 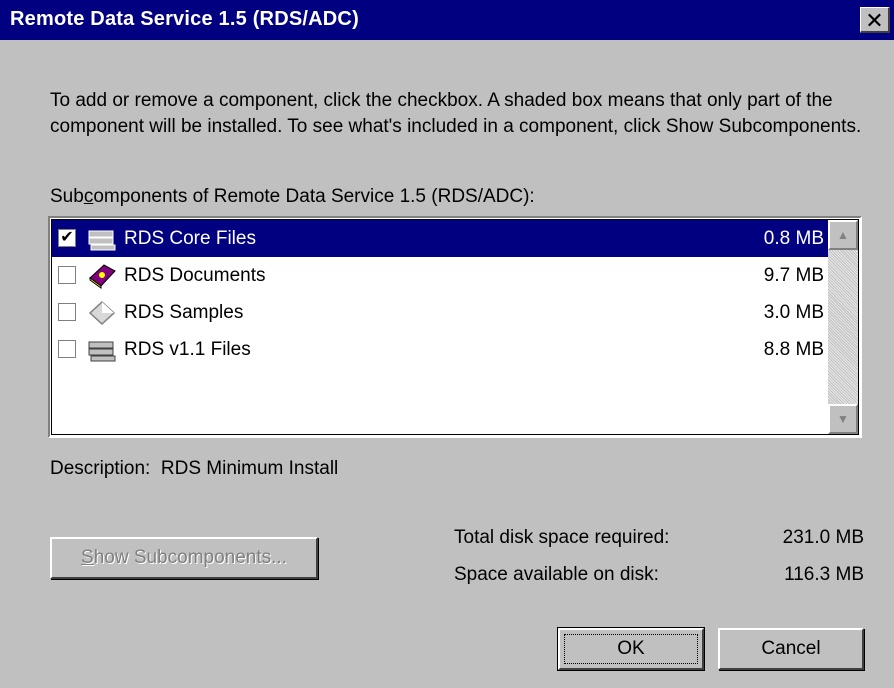 I want to click on description-value: RDS Minimum Install, so click(x=249, y=468).